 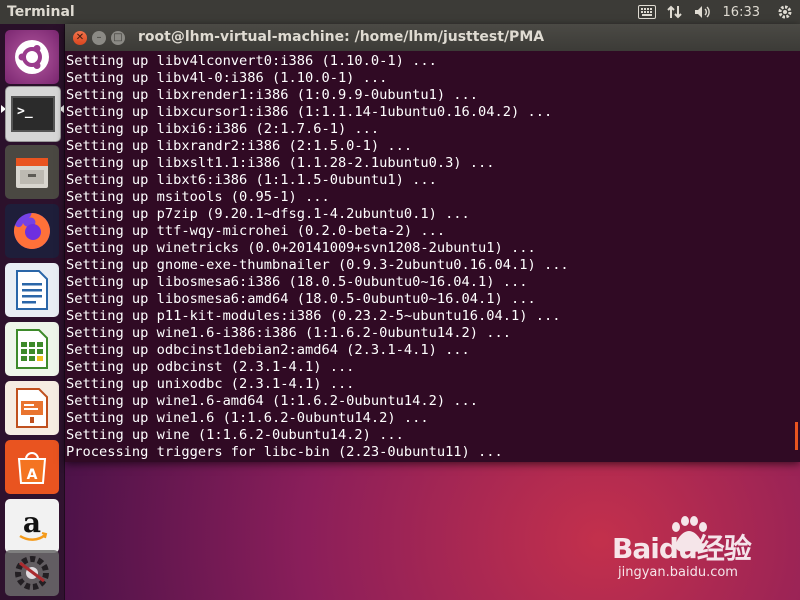 I want to click on terminal-app-icon: >_, so click(x=33, y=114).